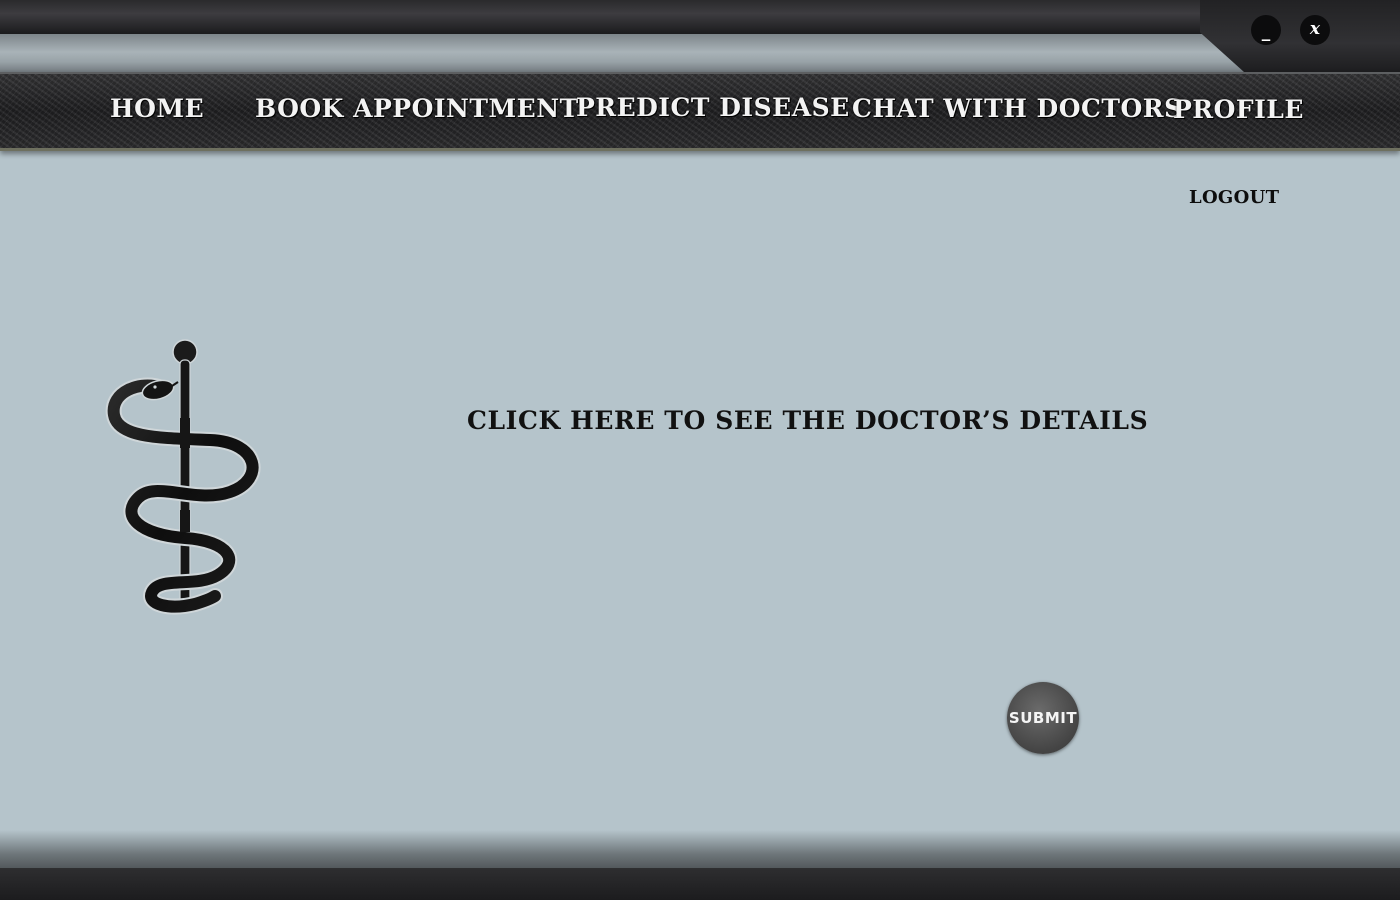 This screenshot has width=1400, height=900. Describe the element at coordinates (700, 17) in the screenshot. I see `title-bar` at that location.